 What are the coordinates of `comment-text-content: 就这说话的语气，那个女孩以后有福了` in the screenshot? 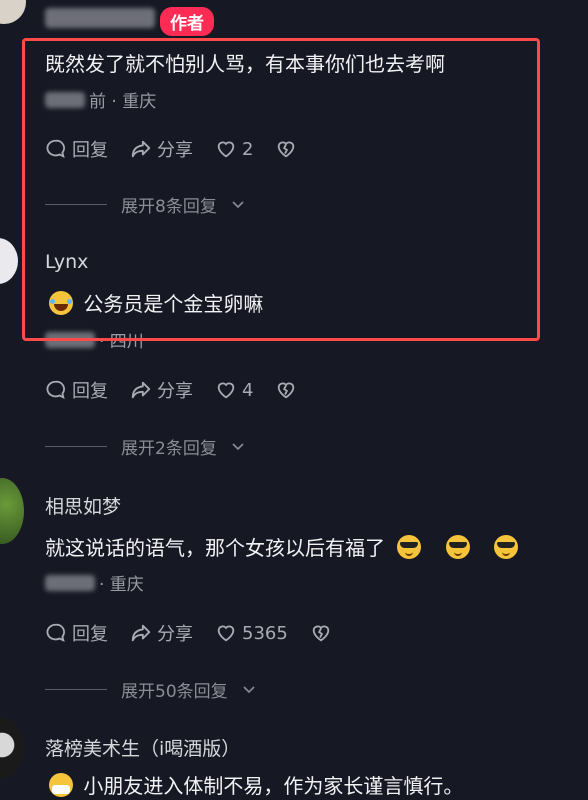 It's located at (215, 548).